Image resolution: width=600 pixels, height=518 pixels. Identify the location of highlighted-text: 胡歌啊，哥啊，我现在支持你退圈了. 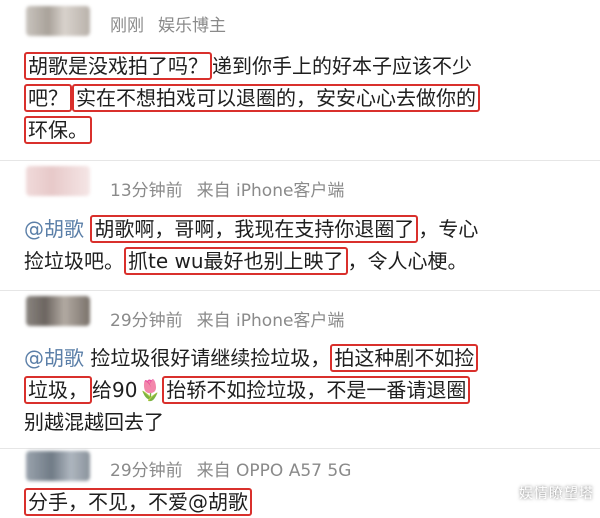
(254, 229).